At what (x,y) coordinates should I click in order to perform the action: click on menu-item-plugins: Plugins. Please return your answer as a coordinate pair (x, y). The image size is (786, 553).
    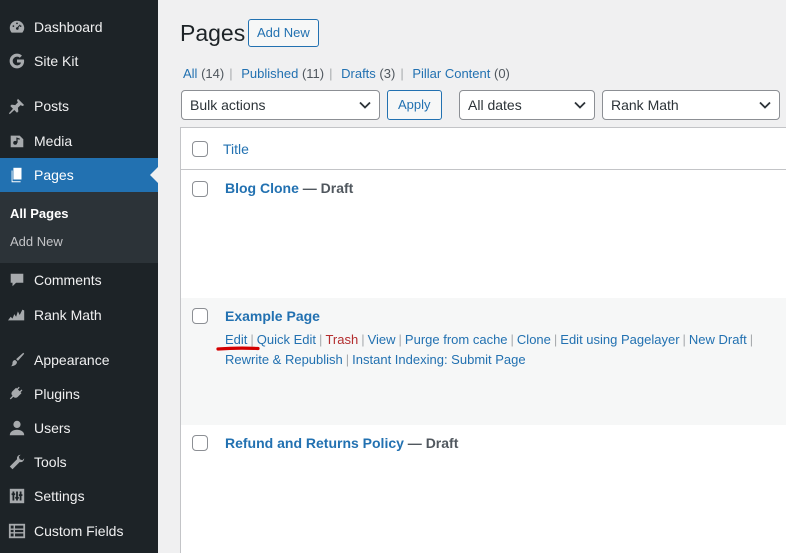
    Looking at the image, I should click on (79, 394).